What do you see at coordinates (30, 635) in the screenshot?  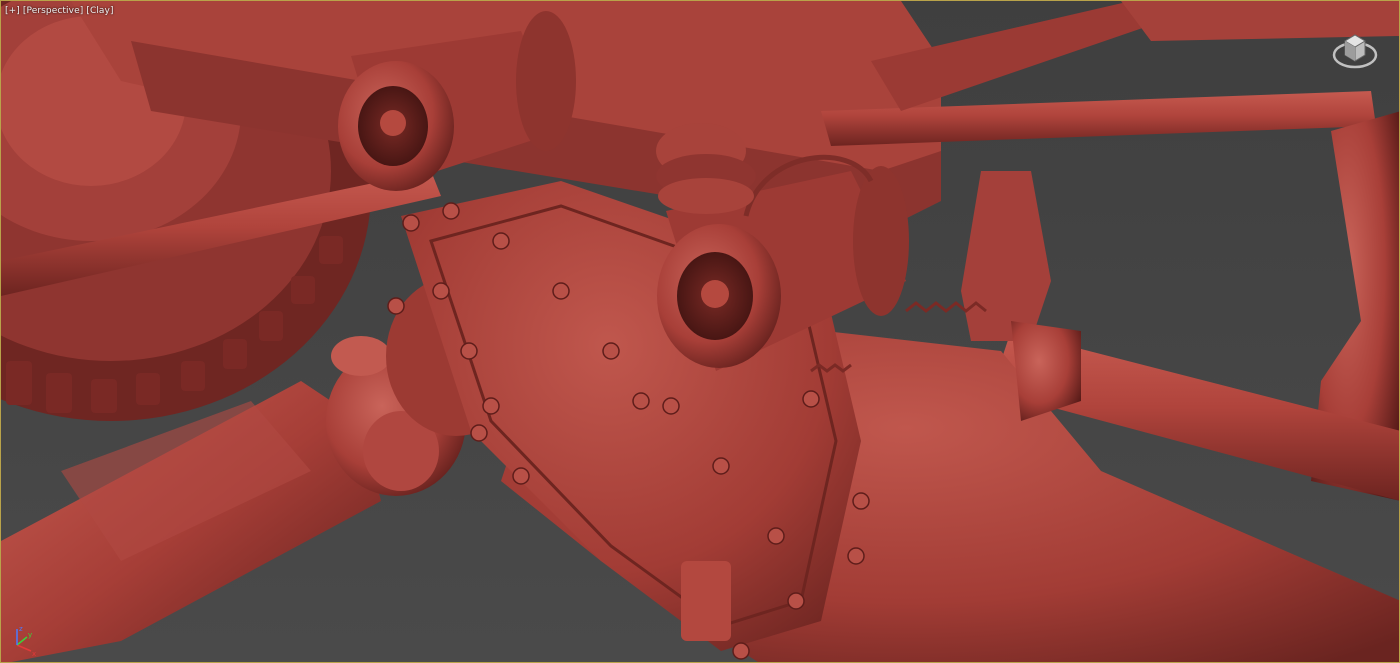 I see `axis-y-label: y` at bounding box center [30, 635].